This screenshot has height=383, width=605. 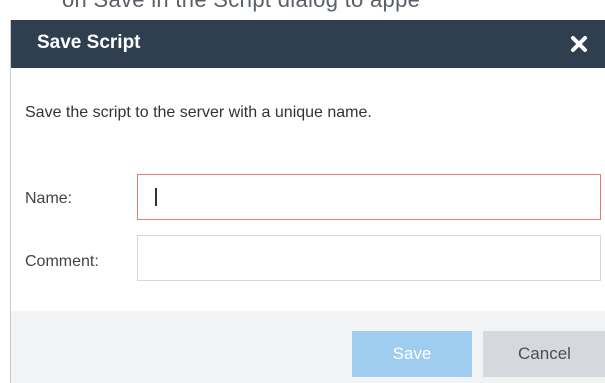 I want to click on cancel-button: Cancel, so click(x=544, y=354).